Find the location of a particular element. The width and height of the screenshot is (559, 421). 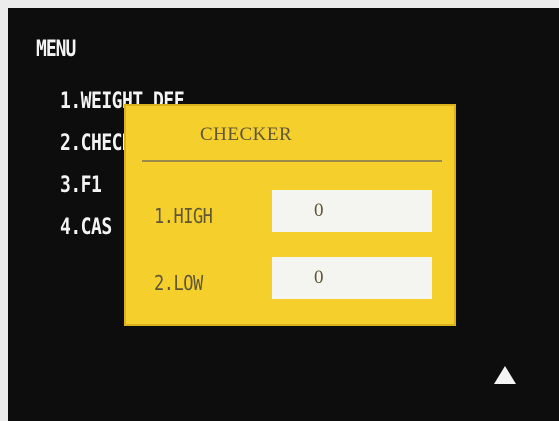

high-value-field: 0 is located at coordinates (352, 211).